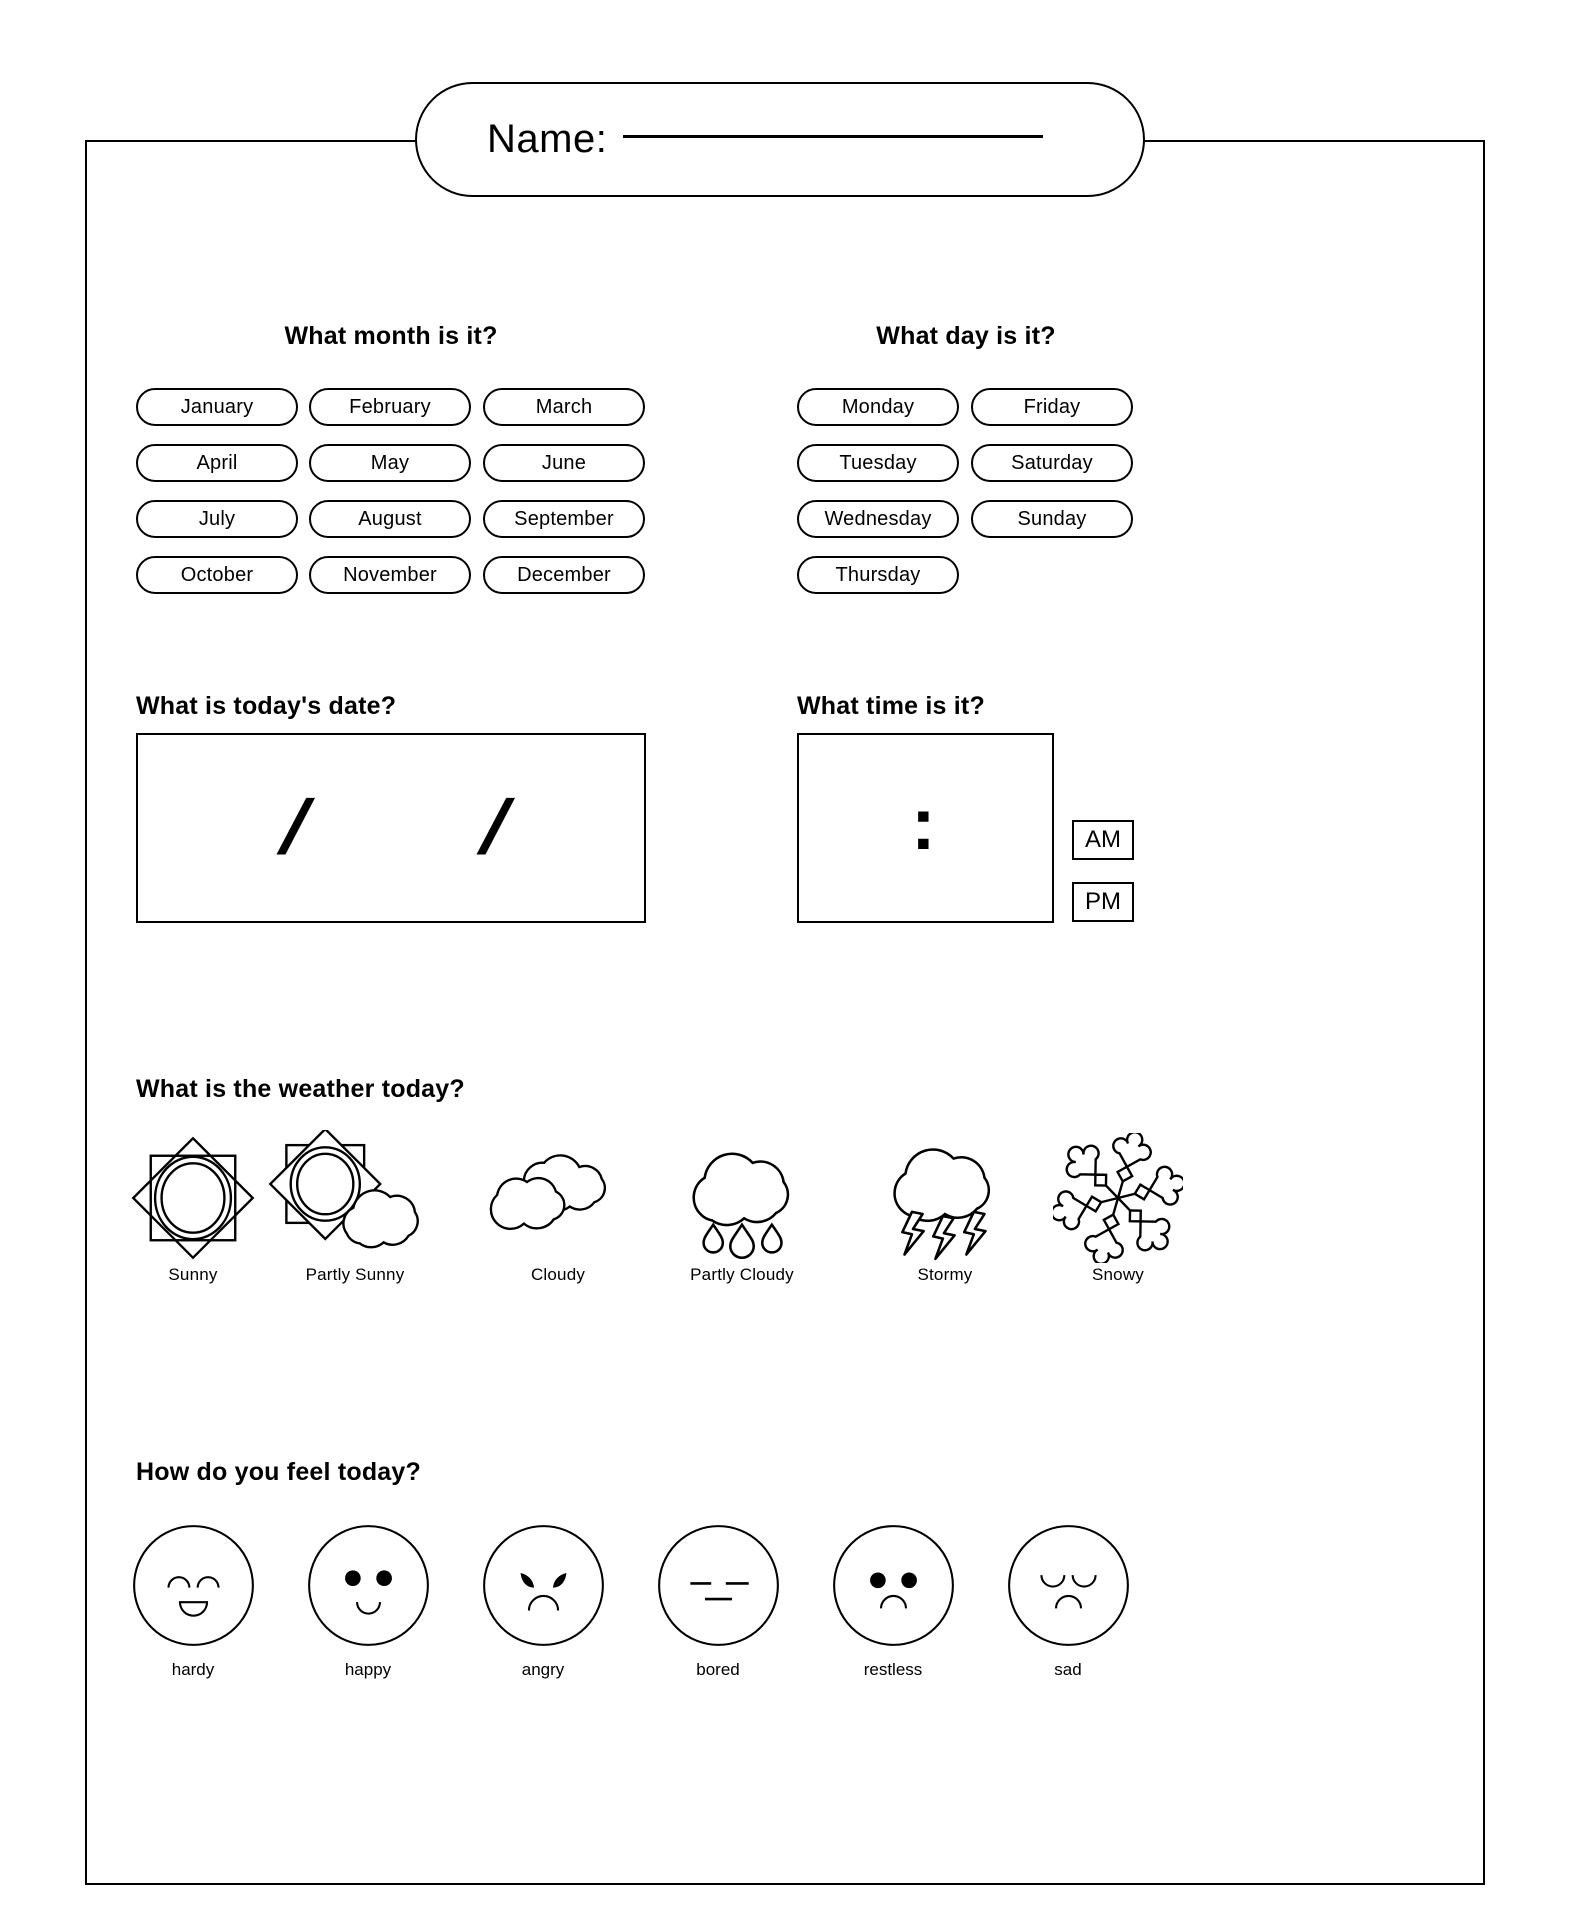  What do you see at coordinates (1068, 1585) in the screenshot?
I see `face-sad-icon` at bounding box center [1068, 1585].